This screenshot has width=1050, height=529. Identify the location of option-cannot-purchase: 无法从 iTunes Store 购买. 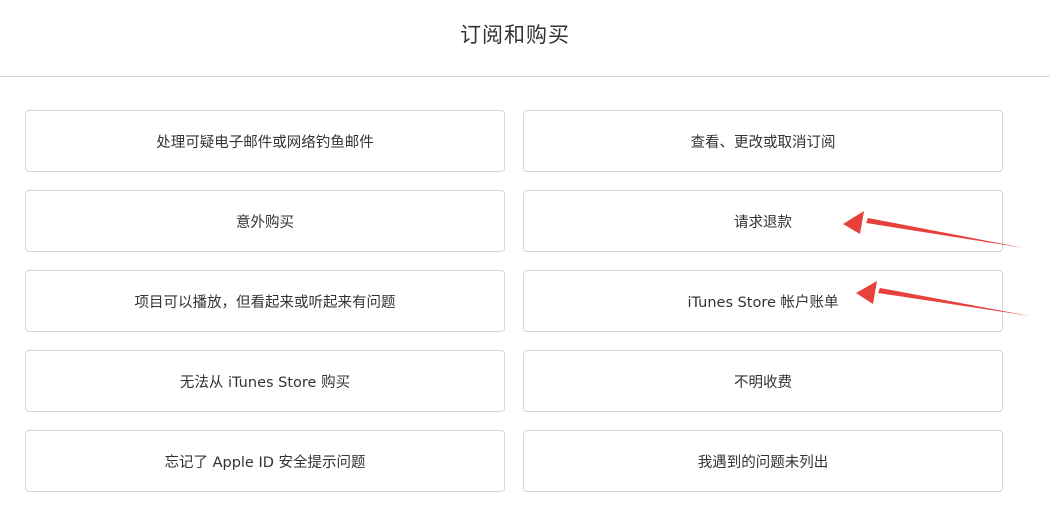
(265, 381).